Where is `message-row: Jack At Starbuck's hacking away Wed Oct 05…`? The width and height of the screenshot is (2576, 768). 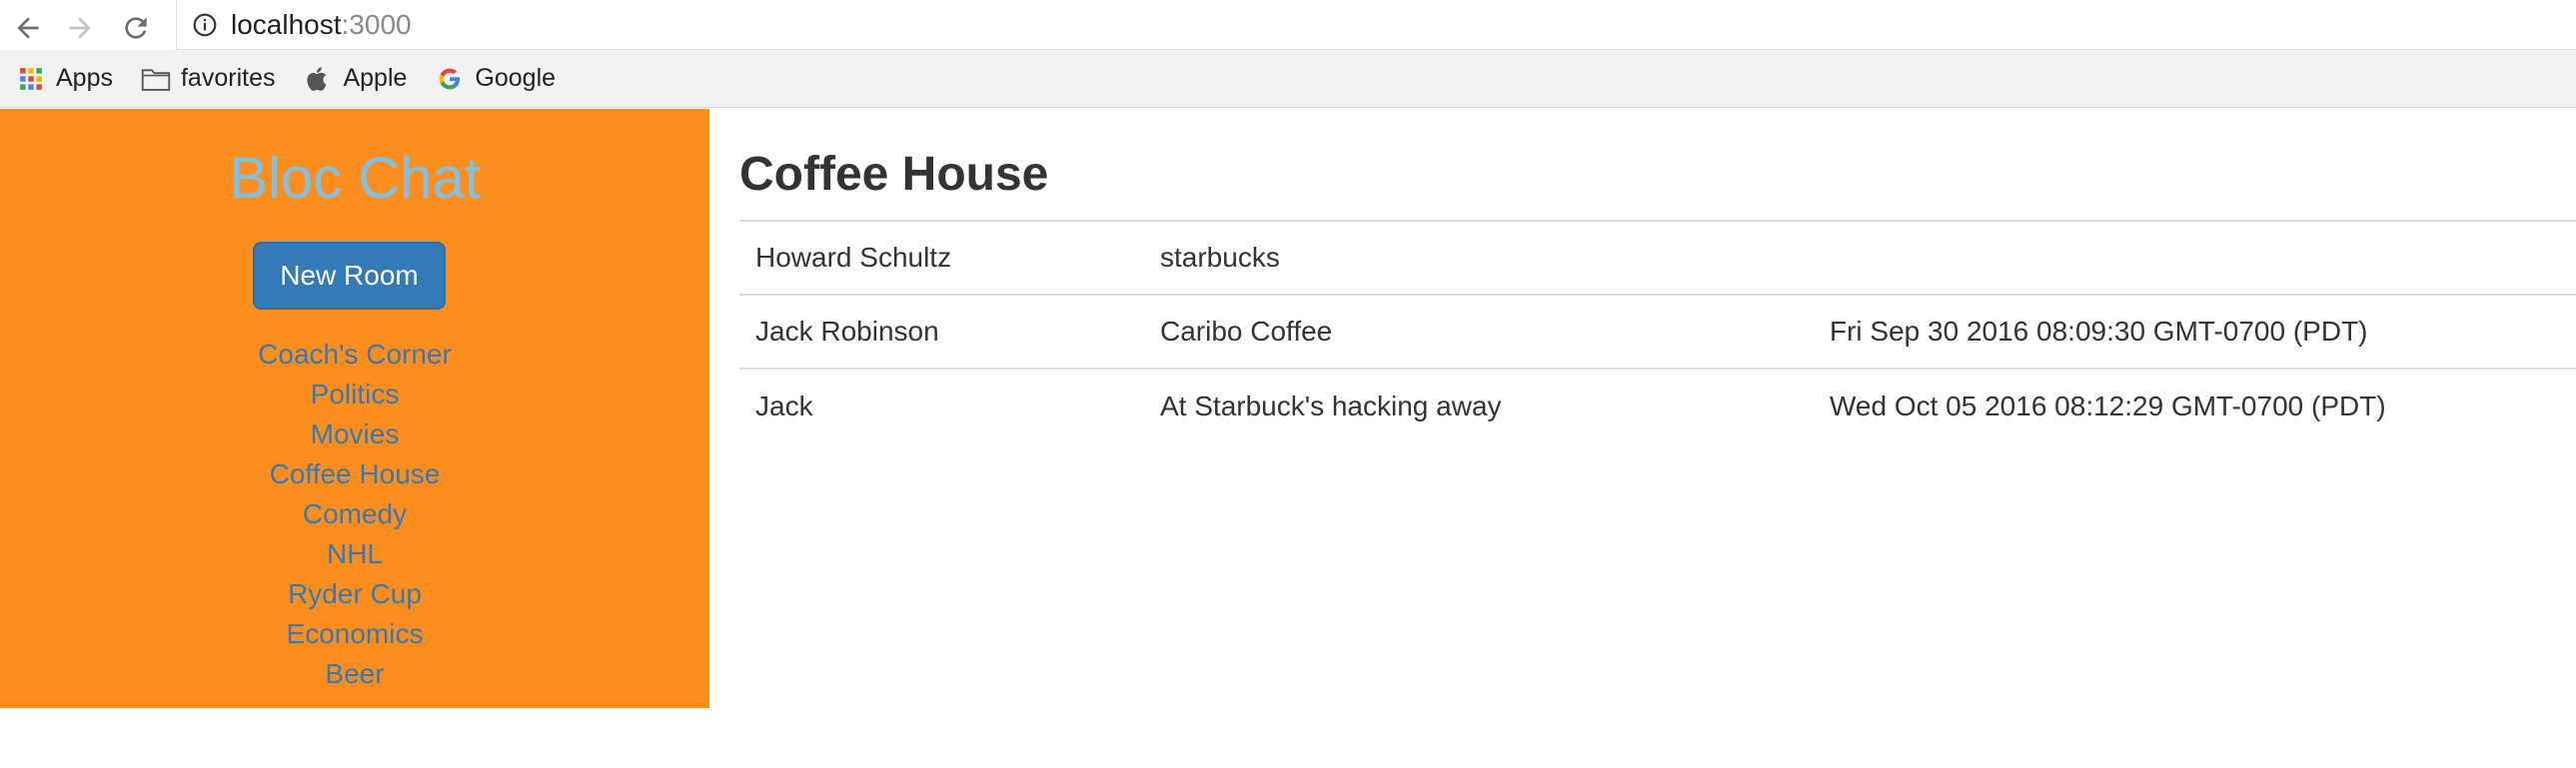 message-row: Jack At Starbuck's hacking away Wed Oct 05… is located at coordinates (1657, 405).